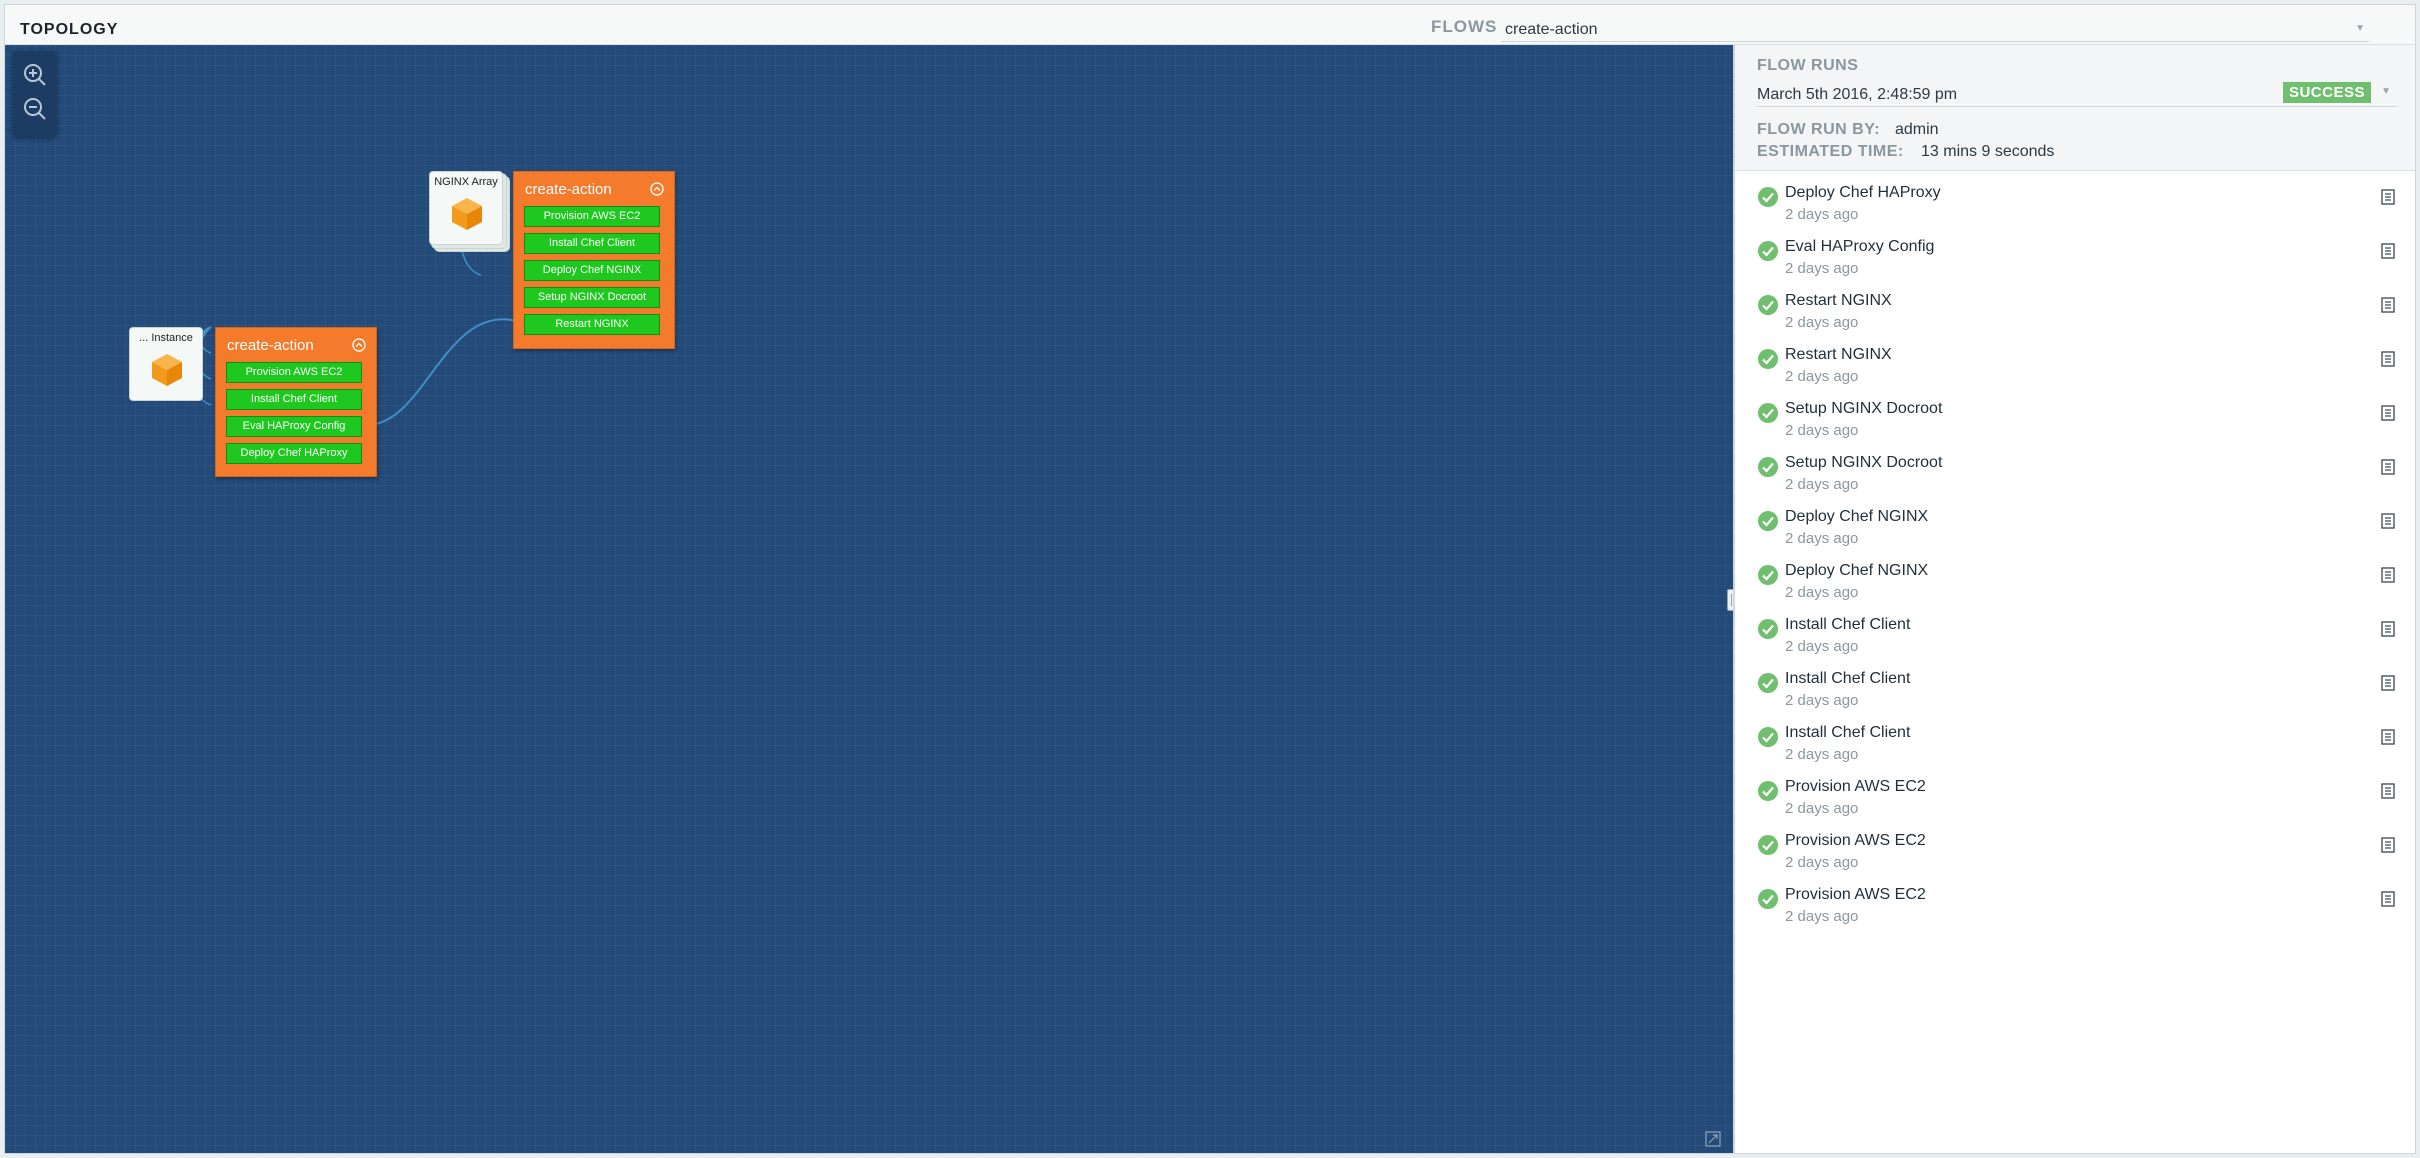 This screenshot has height=1158, width=2420. I want to click on task-name: Install Chef Client, so click(1848, 678).